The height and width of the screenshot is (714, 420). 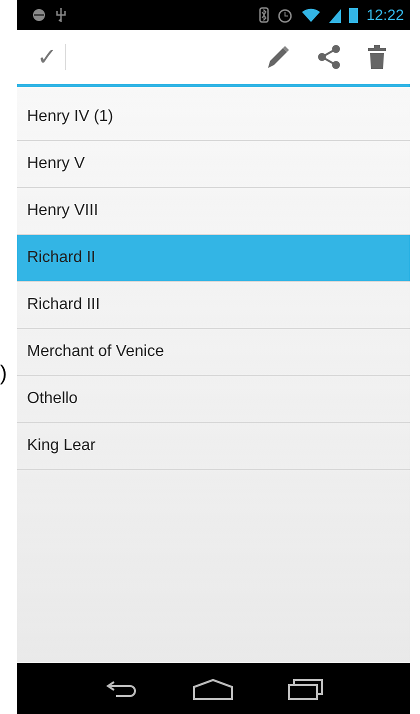 I want to click on home-icon, so click(x=213, y=688).